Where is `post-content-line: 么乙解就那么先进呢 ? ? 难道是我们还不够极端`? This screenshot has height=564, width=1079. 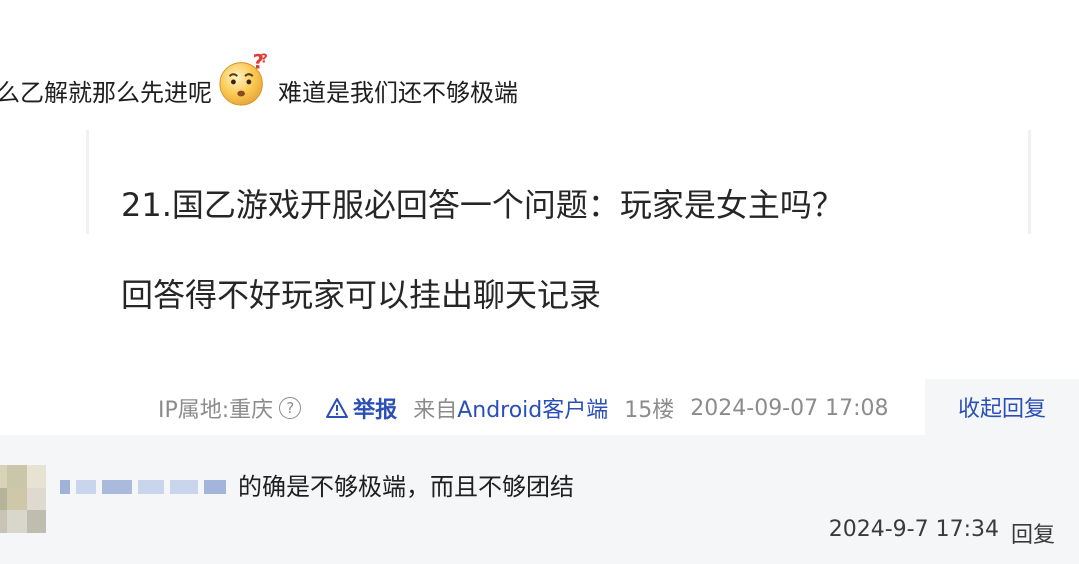
post-content-line: 么乙解就那么先进呢 ? ? 难道是我们还不够极端 is located at coordinates (259, 80).